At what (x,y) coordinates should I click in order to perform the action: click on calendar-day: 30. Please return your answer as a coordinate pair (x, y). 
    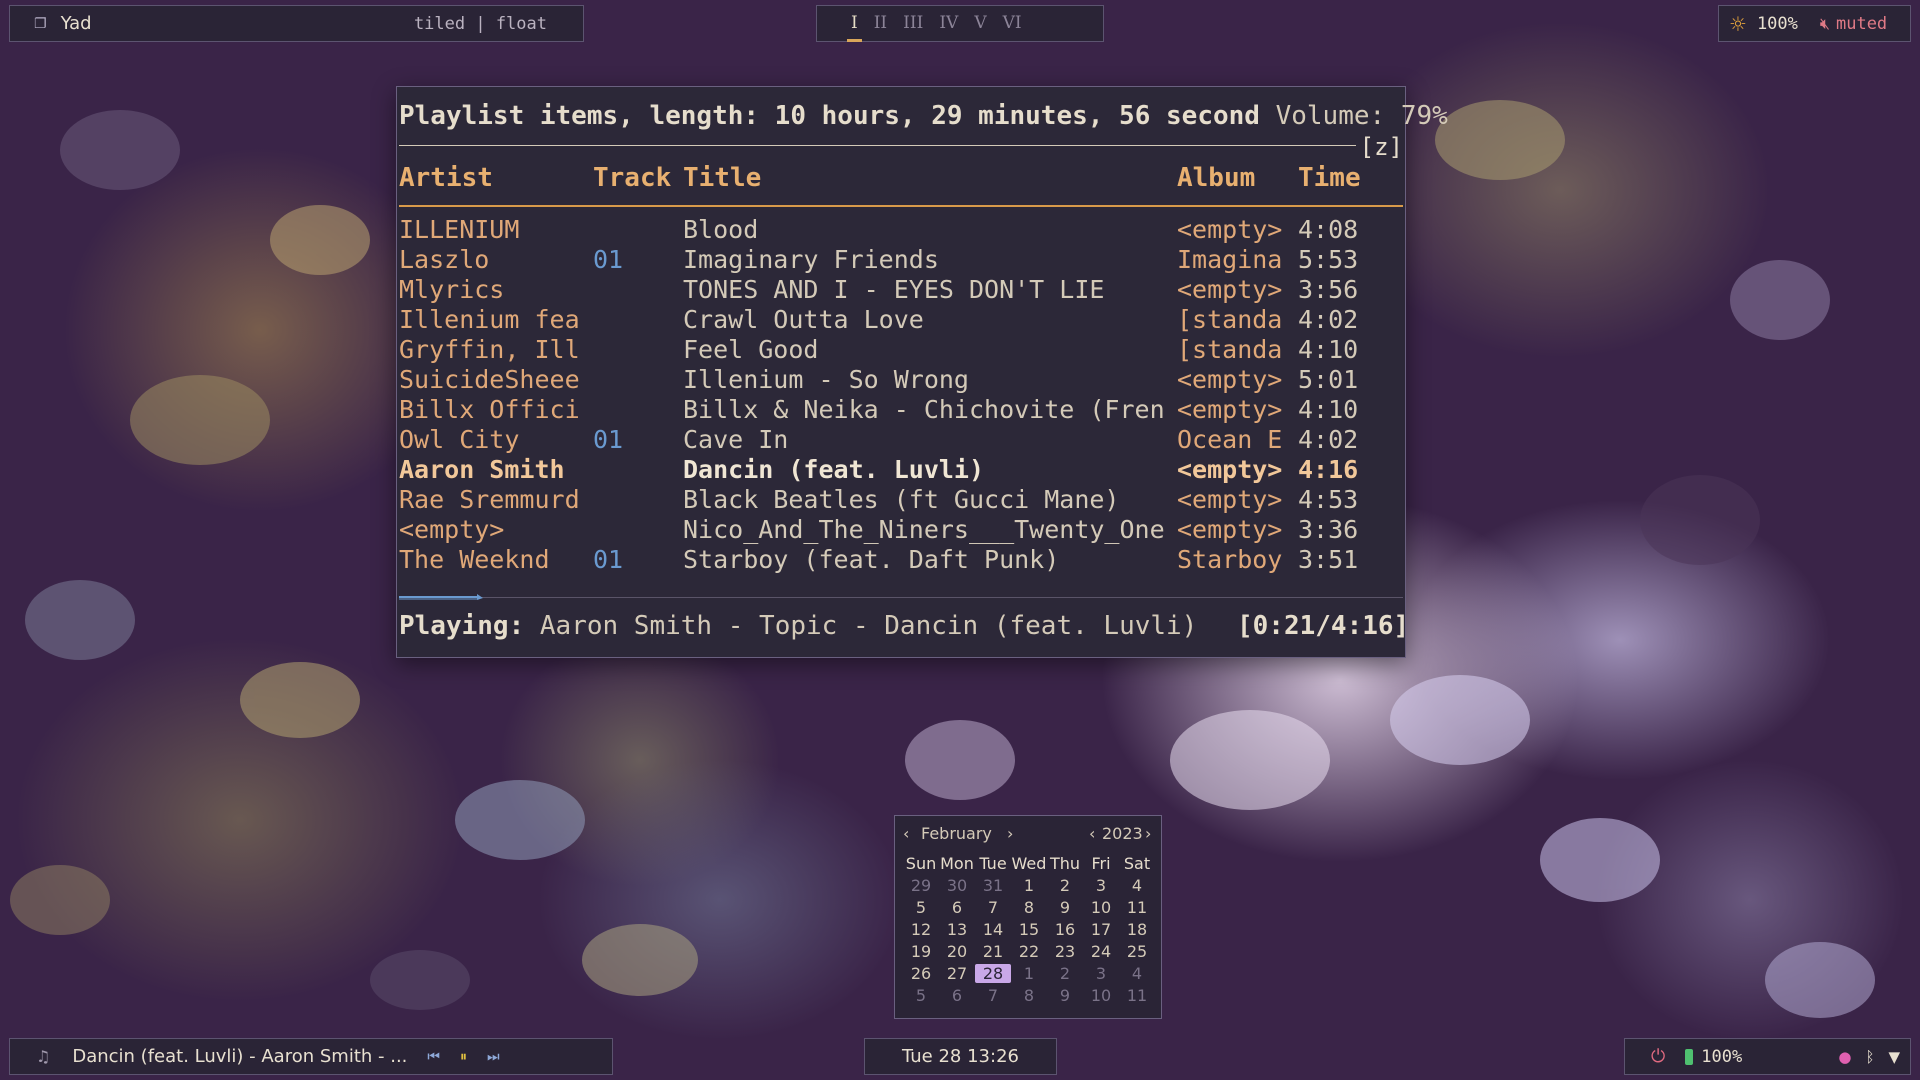
    Looking at the image, I should click on (957, 885).